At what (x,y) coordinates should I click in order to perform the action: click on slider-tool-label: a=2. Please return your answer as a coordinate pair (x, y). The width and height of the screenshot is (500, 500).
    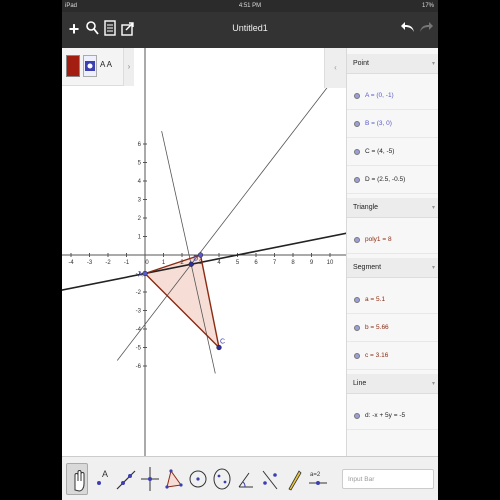
    Looking at the image, I should click on (315, 475).